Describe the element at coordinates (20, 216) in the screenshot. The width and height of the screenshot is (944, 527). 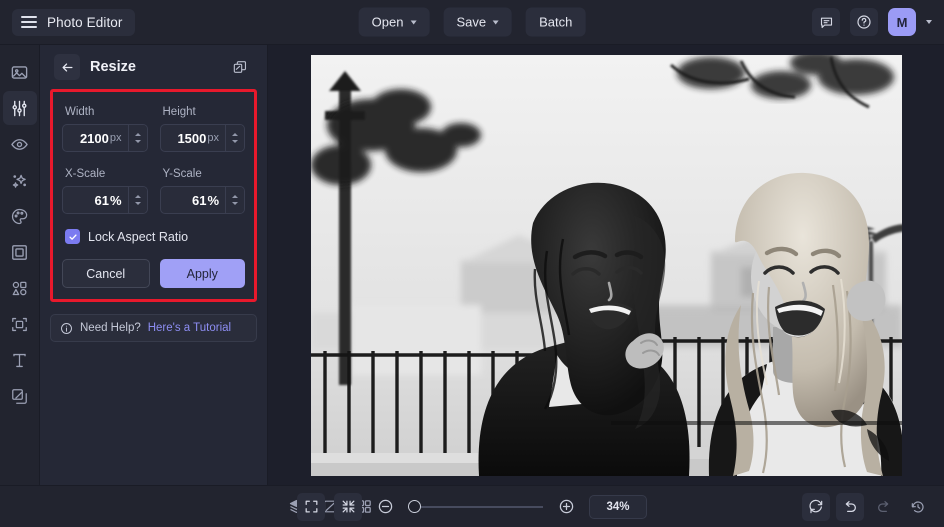
I see `sidebar-item-color` at that location.